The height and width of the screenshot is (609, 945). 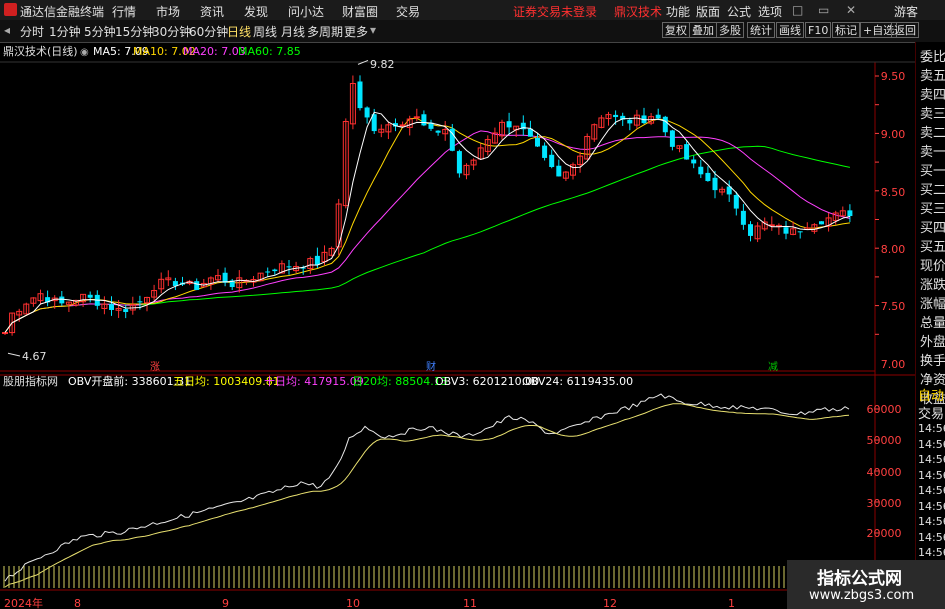 I want to click on date-tick: 10, so click(x=353, y=603).